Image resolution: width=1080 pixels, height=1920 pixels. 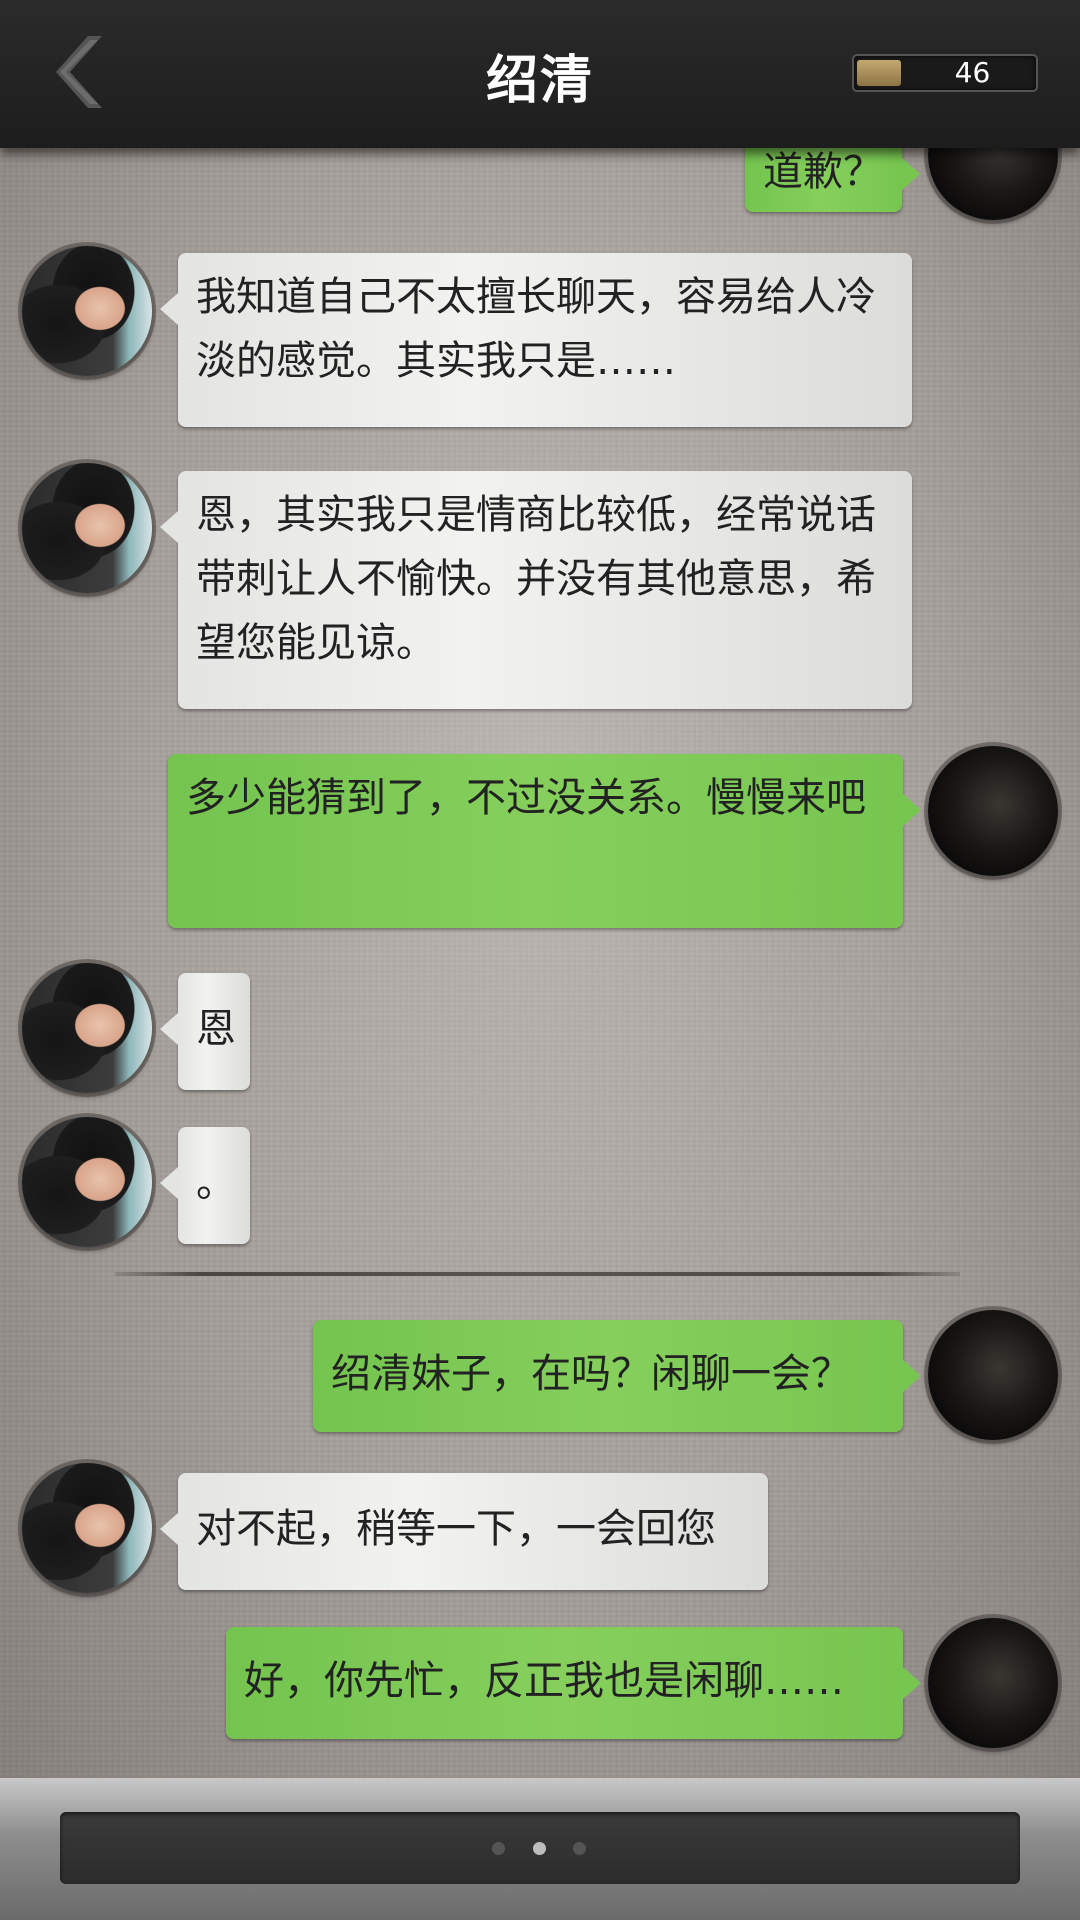 I want to click on message-bubble-outgoing: 多少能猜到了，不过没关系。慢慢来吧, so click(x=544, y=841).